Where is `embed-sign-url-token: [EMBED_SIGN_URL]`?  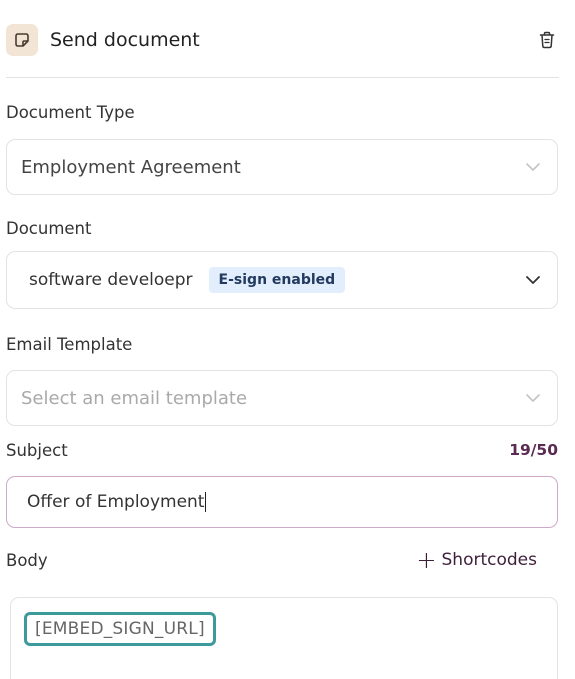
embed-sign-url-token: [EMBED_SIGN_URL] is located at coordinates (120, 629).